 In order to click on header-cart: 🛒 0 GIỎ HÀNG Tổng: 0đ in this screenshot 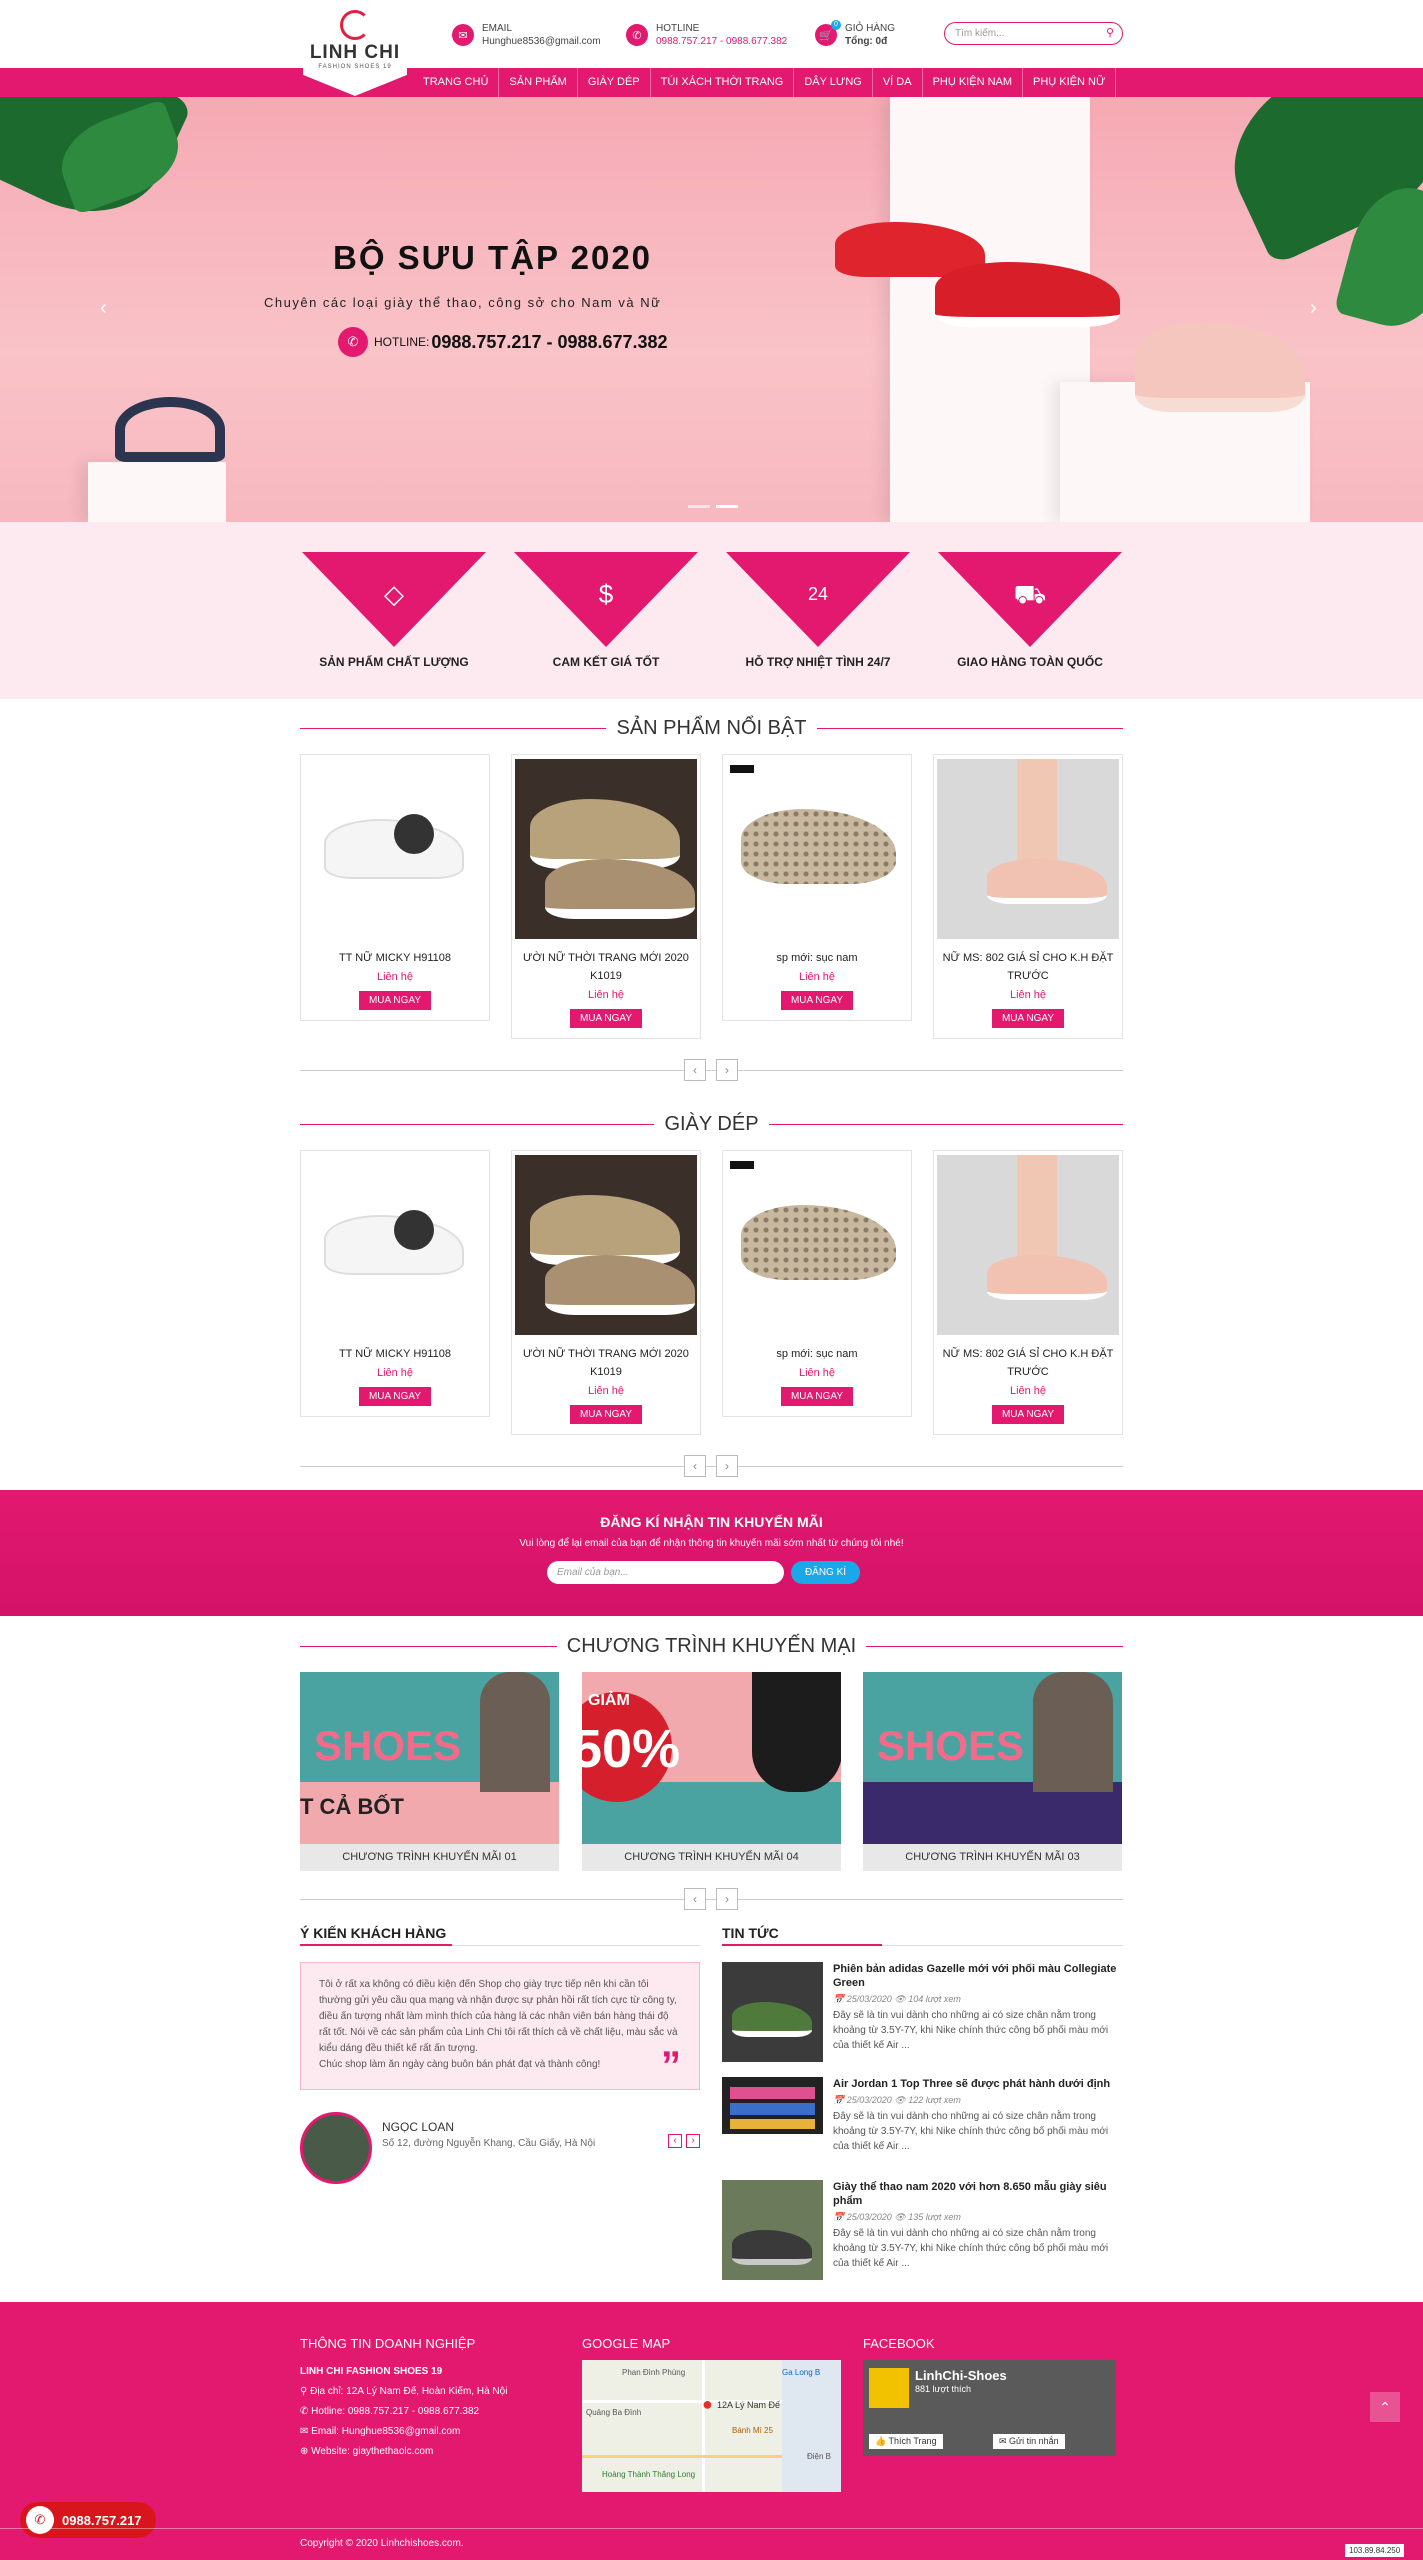, I will do `click(855, 35)`.